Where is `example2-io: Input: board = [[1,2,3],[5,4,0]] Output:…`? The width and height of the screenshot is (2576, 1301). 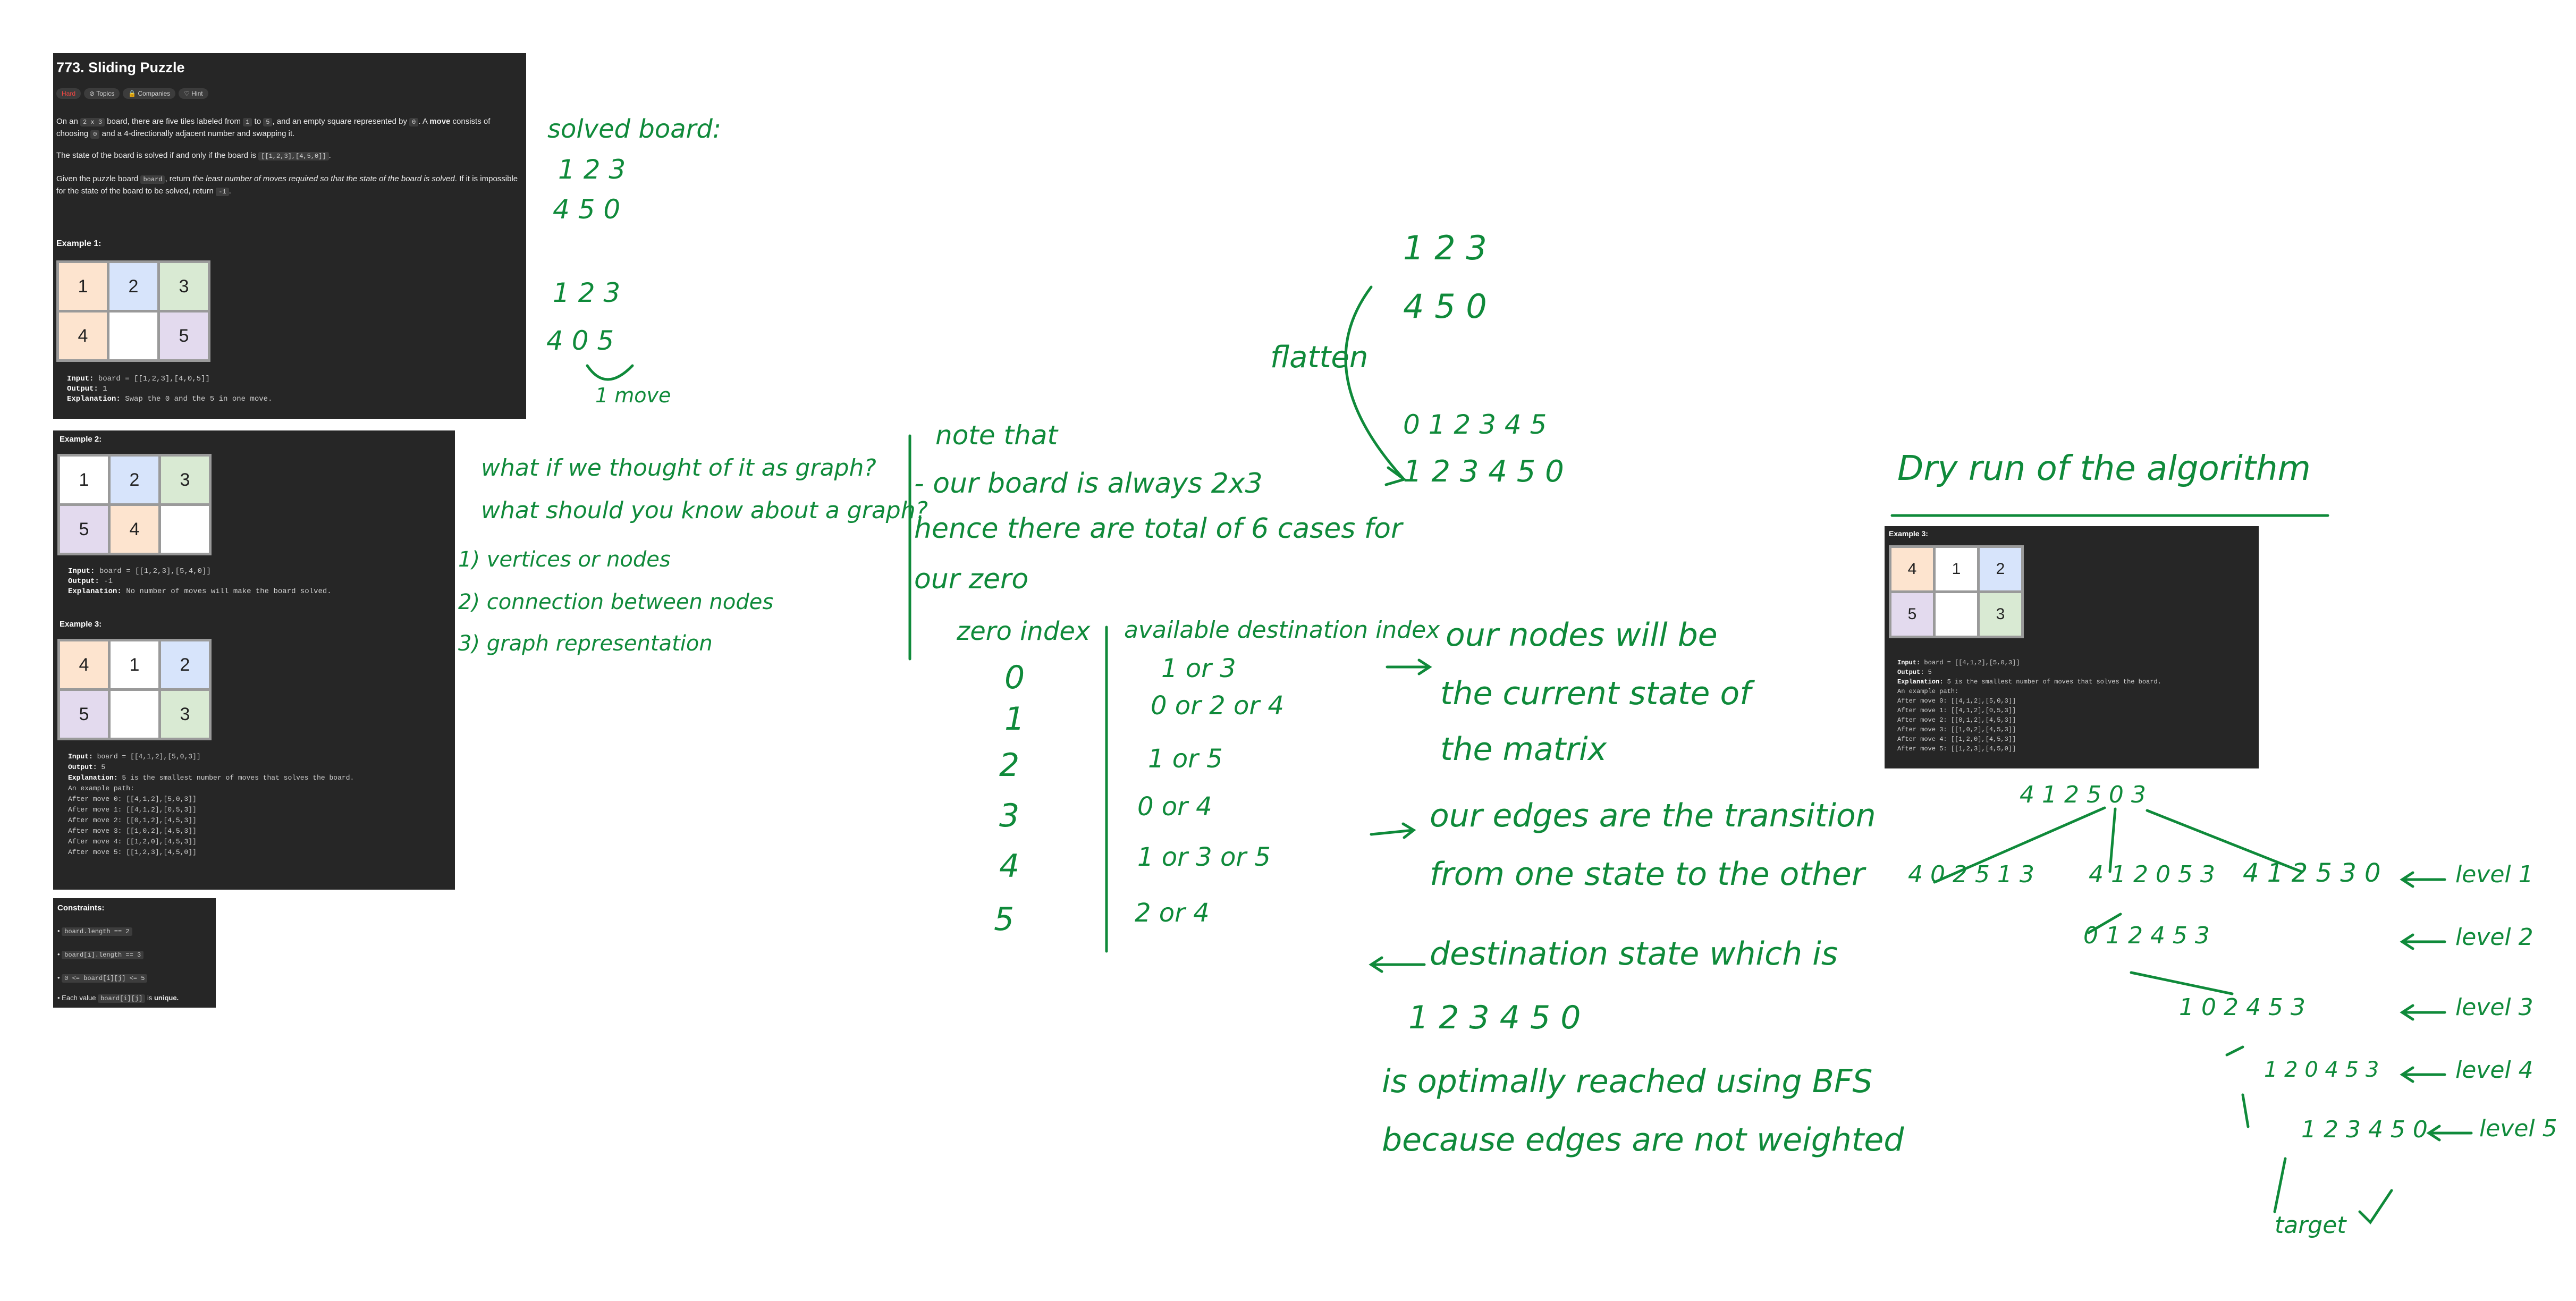
example2-io: Input: board = [[1,2,3],[5,4,0]] Output:… is located at coordinates (200, 581).